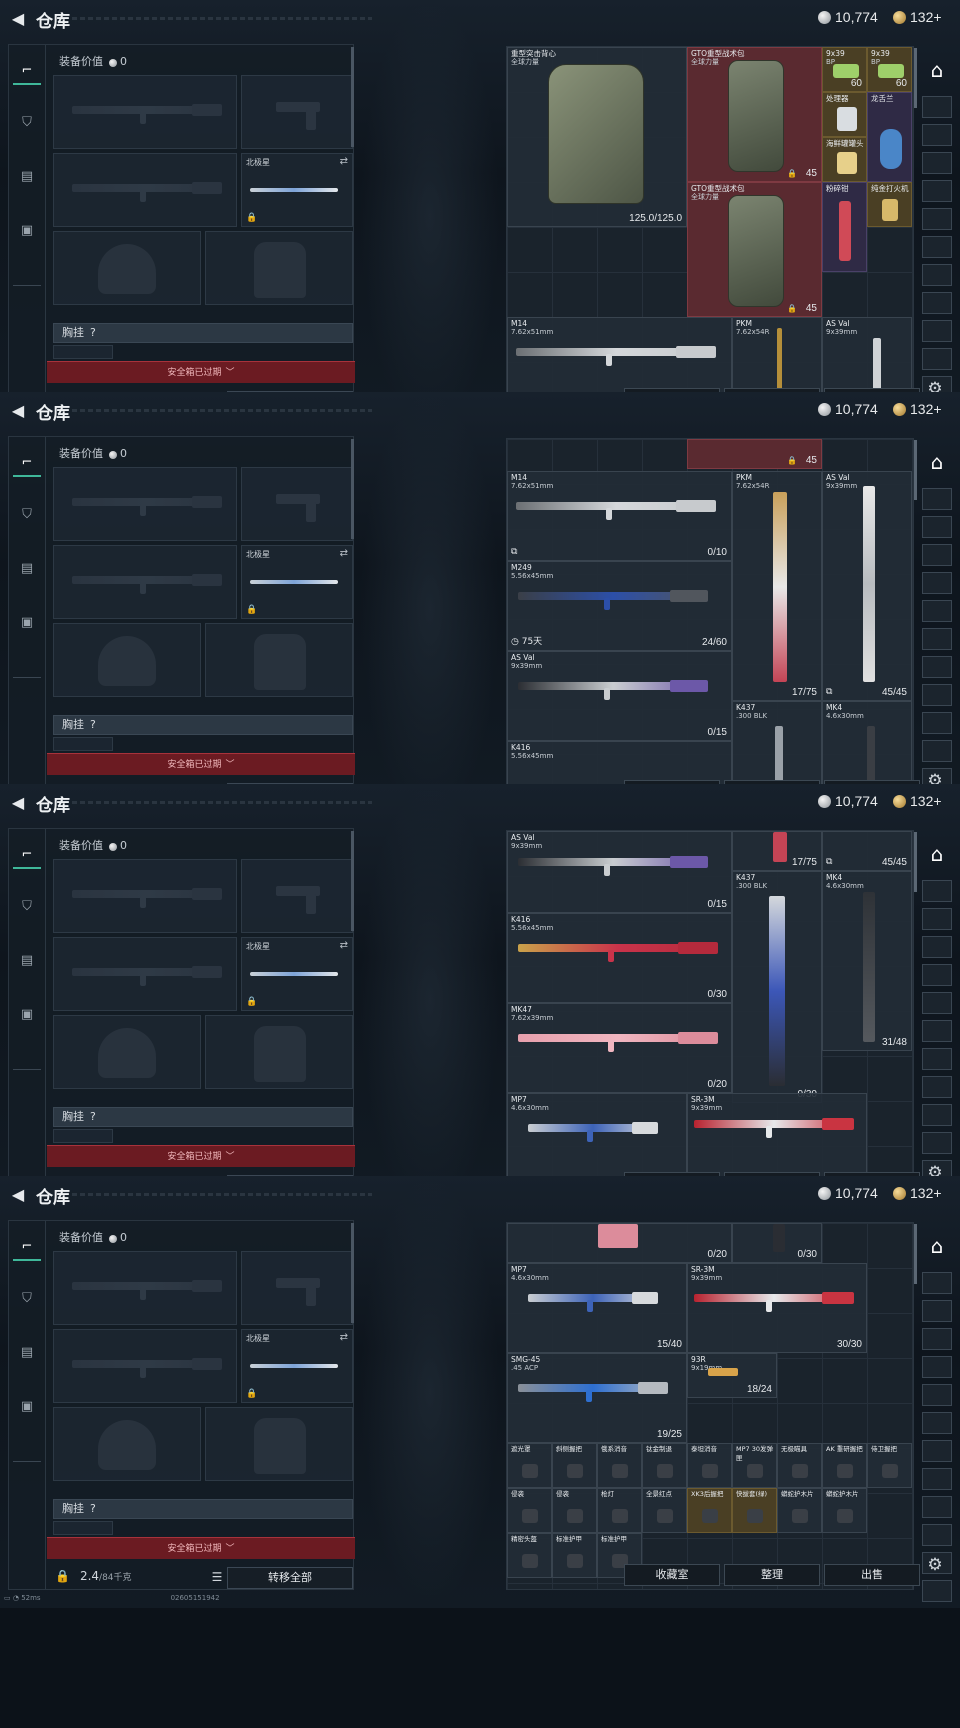  I want to click on attachment-item: XK3后握把, so click(709, 1510).